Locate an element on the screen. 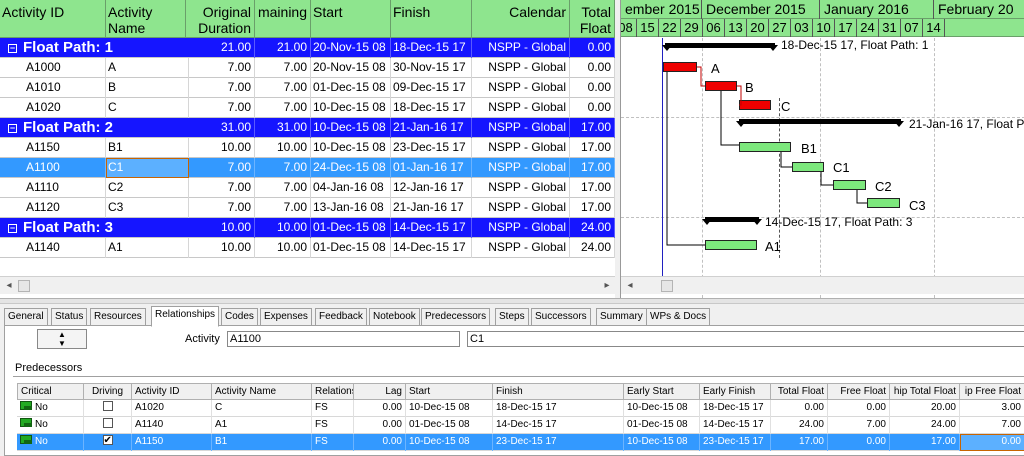 Image resolution: width=1024 pixels, height=456 pixels. cell-id: A1020 is located at coordinates (172, 408).